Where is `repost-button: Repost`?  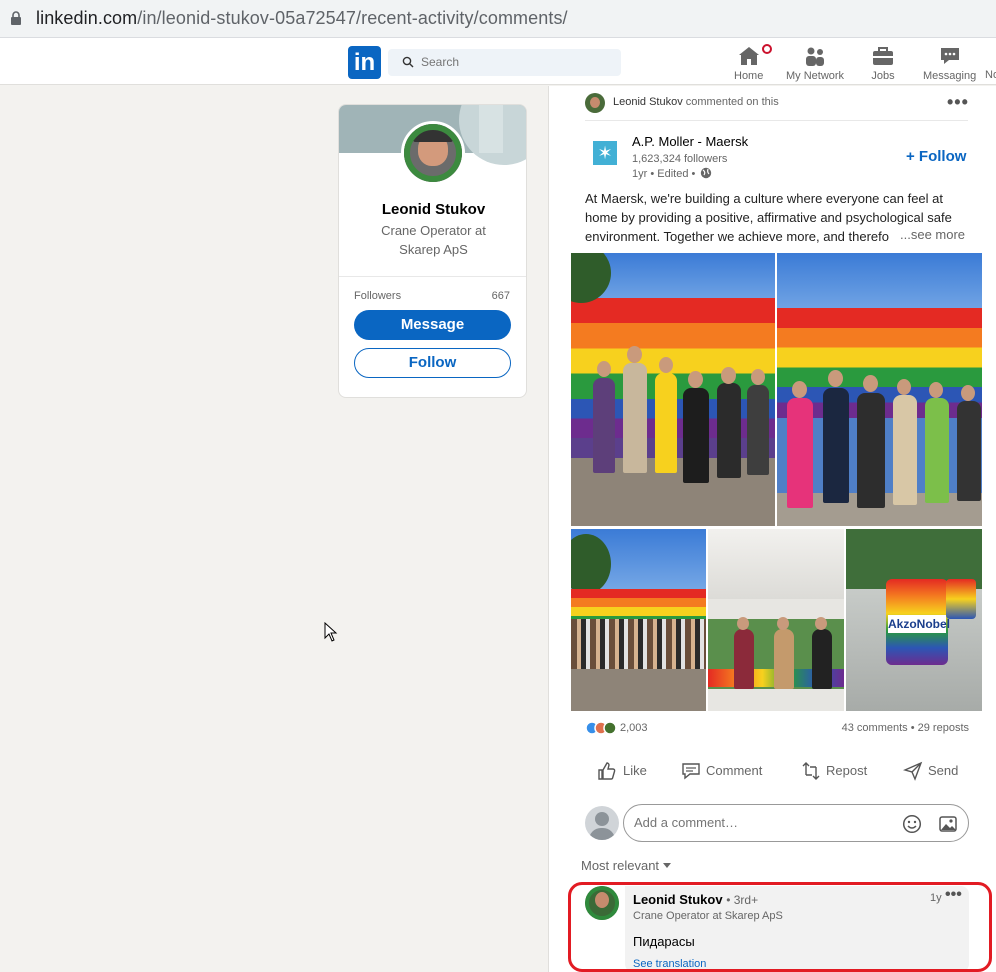
repost-button: Repost is located at coordinates (841, 771).